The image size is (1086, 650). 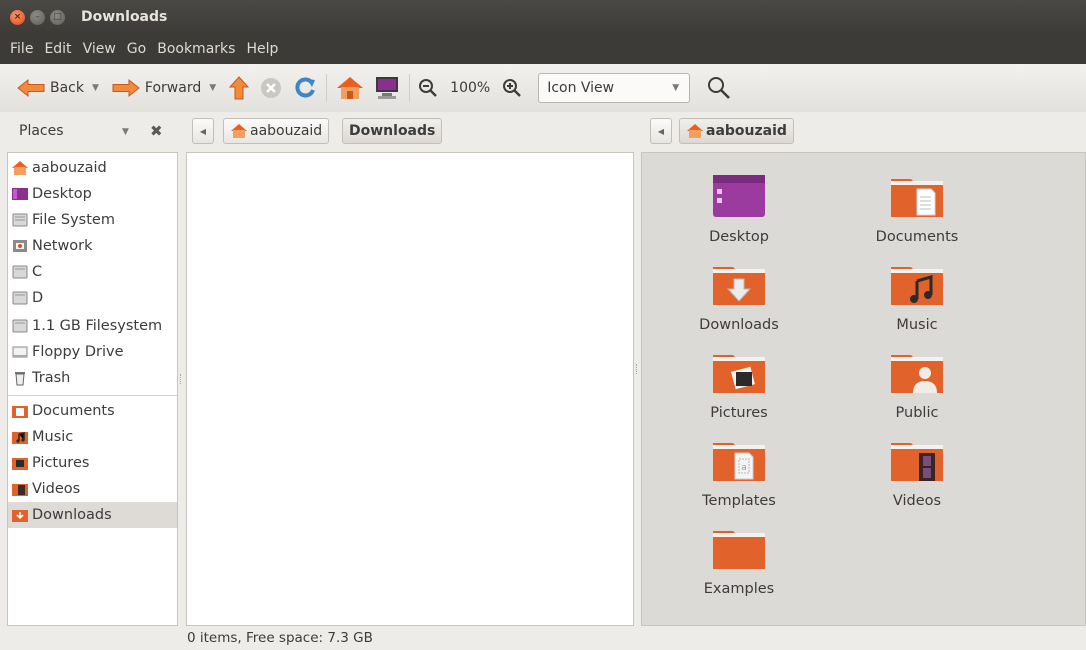 What do you see at coordinates (280, 638) in the screenshot?
I see `status-bar: 0 items, Free space: 7.3 GB` at bounding box center [280, 638].